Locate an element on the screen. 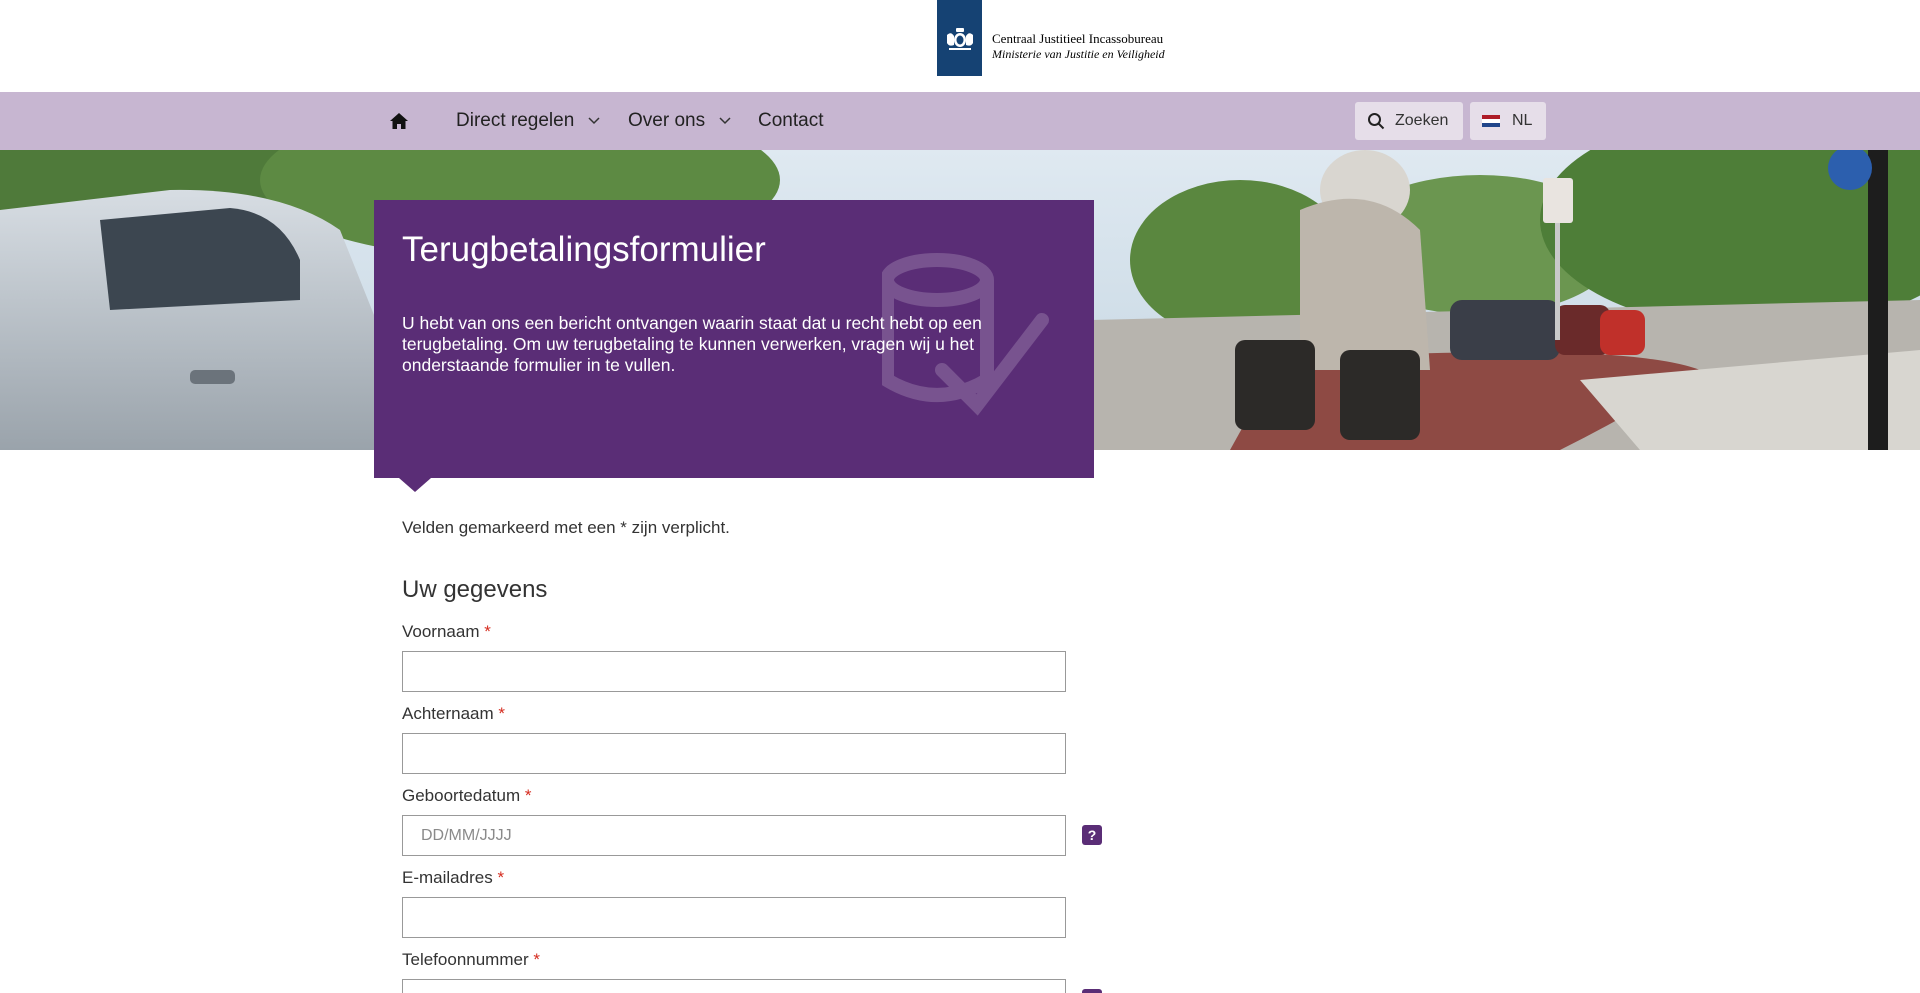  email-label: E-mailadres * is located at coordinates (453, 877).